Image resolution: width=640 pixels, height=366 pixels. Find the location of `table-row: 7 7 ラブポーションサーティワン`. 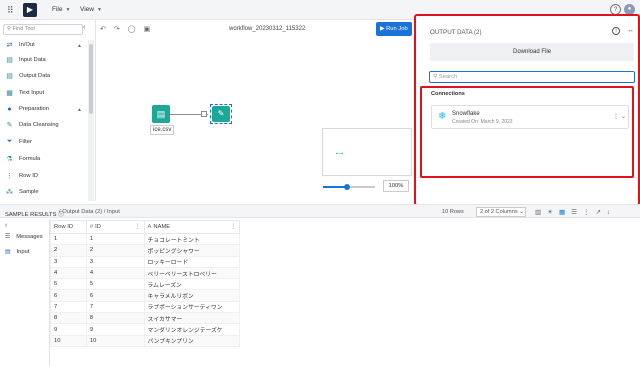

table-row: 7 7 ラブポーションサーティワン is located at coordinates (145, 307).